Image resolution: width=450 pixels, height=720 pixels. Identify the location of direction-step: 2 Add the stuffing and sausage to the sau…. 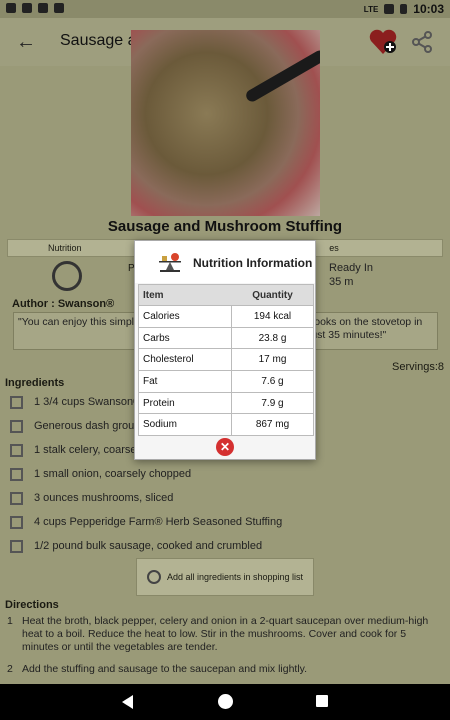
(157, 669).